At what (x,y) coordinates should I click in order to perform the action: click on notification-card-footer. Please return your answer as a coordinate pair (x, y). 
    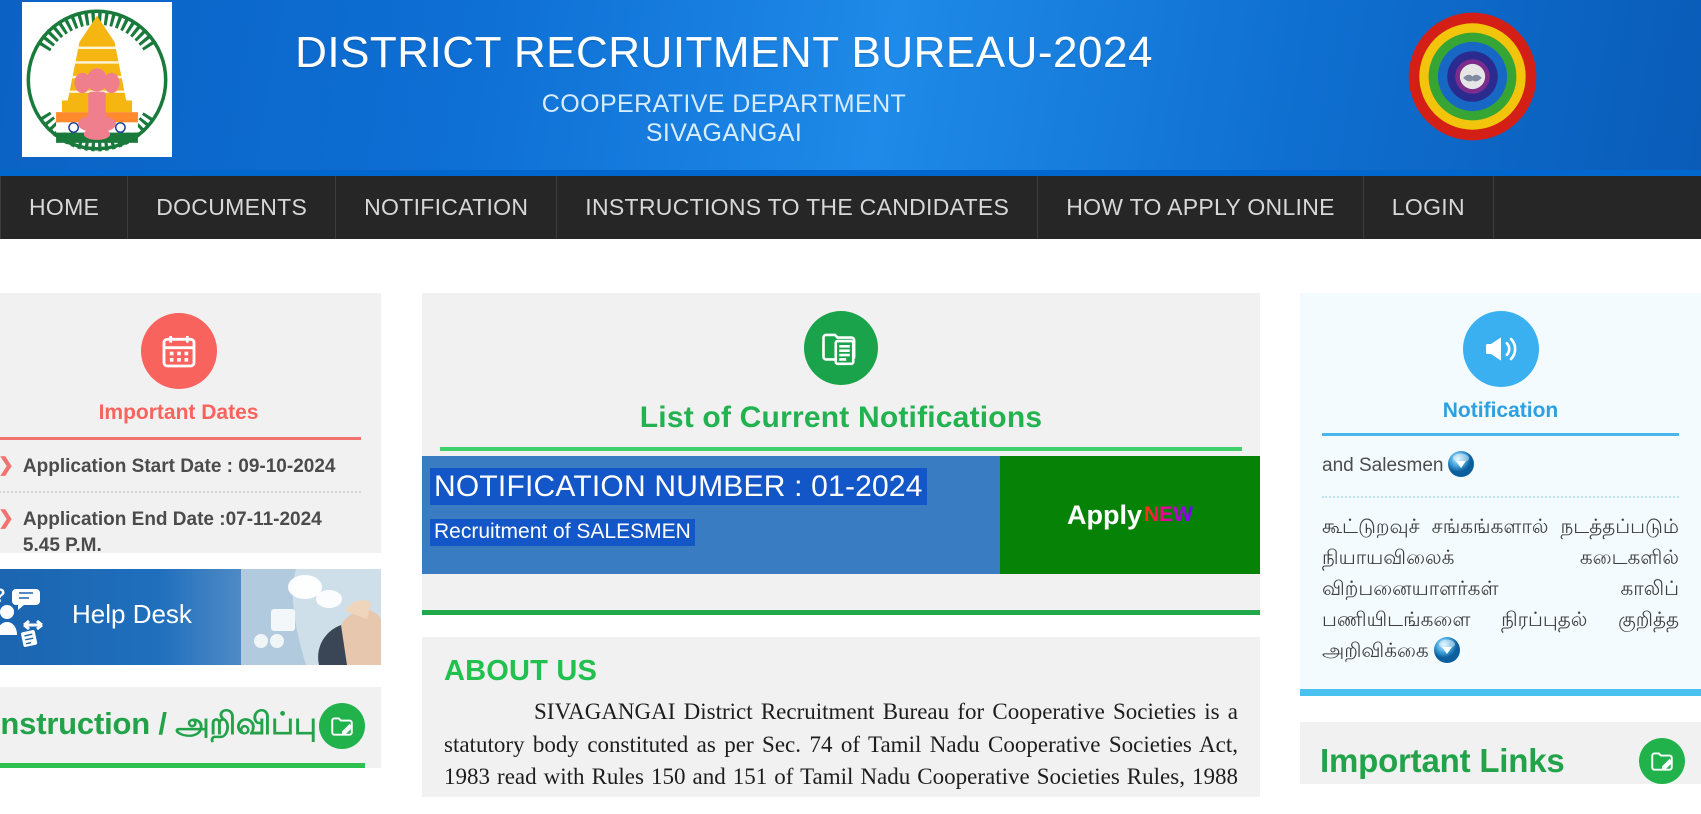
    Looking at the image, I should click on (841, 592).